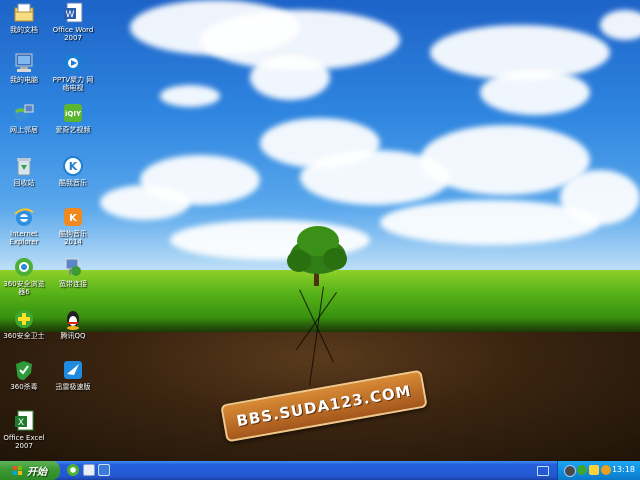  I want to click on desktop-icon-pptv: PPTV聚力 网 络电视, so click(73, 72).